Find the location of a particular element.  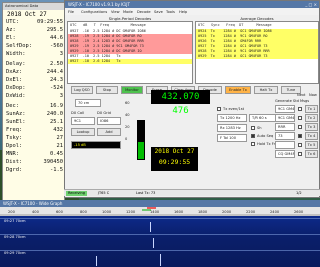

next-tx6-radio is located at coordinates (300, 154).